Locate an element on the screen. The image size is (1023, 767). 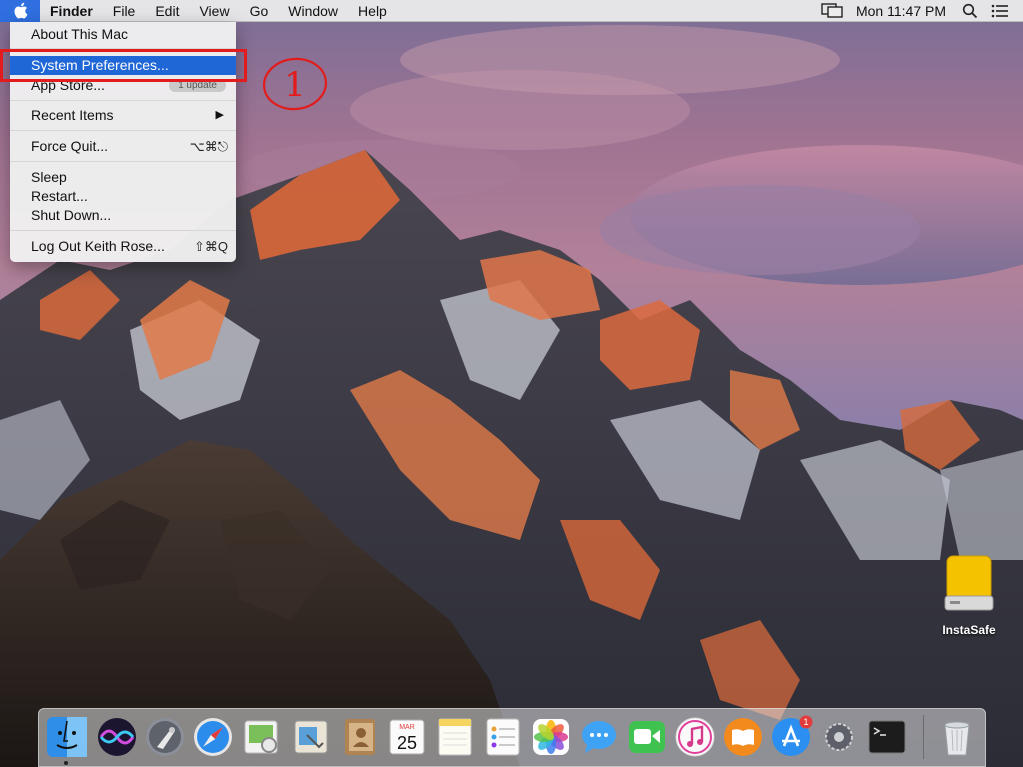
step-number-text: 1 is located at coordinates (295, 85).